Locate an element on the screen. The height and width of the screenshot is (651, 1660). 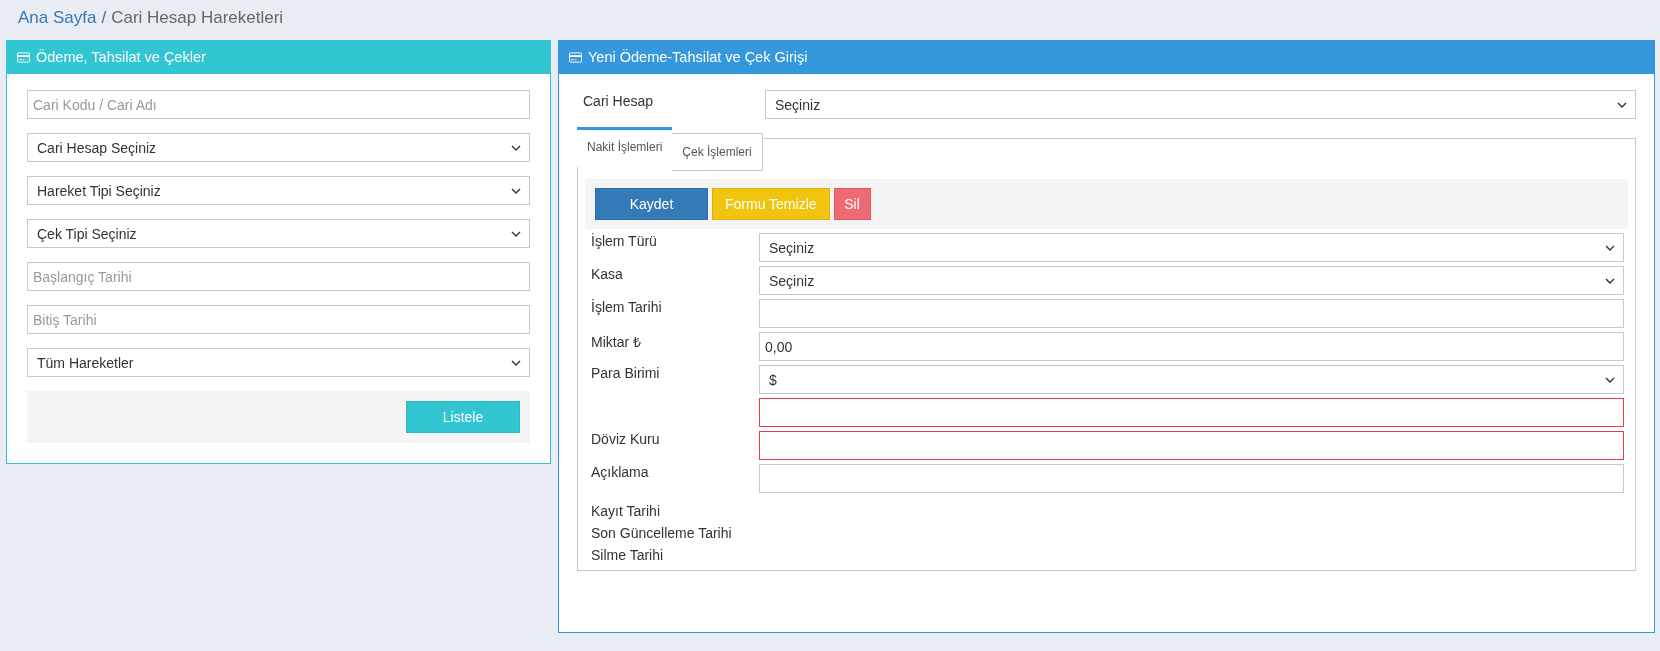
dropdown: Çek Tipi Seçiniz is located at coordinates (278, 233).